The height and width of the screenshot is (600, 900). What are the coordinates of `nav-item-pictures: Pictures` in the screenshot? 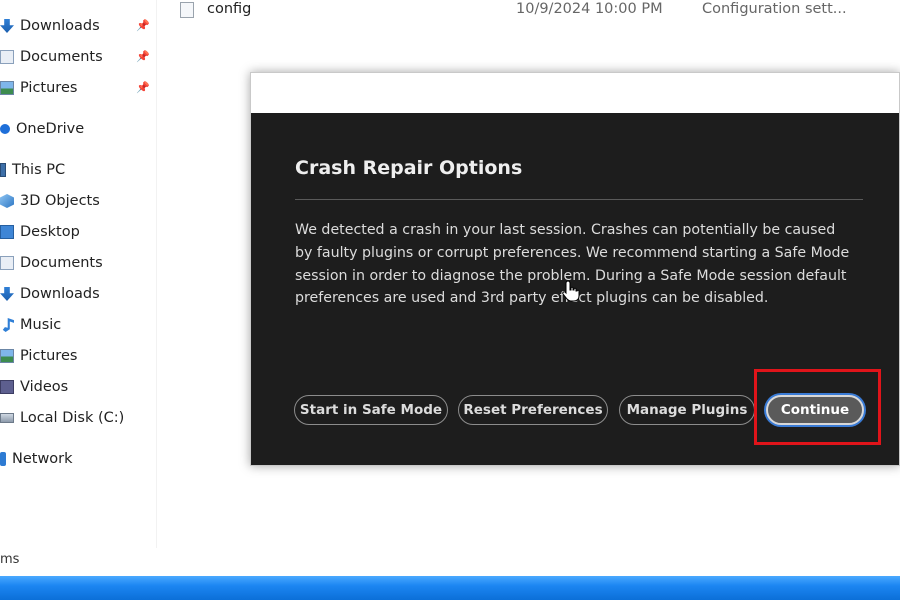 It's located at (38, 356).